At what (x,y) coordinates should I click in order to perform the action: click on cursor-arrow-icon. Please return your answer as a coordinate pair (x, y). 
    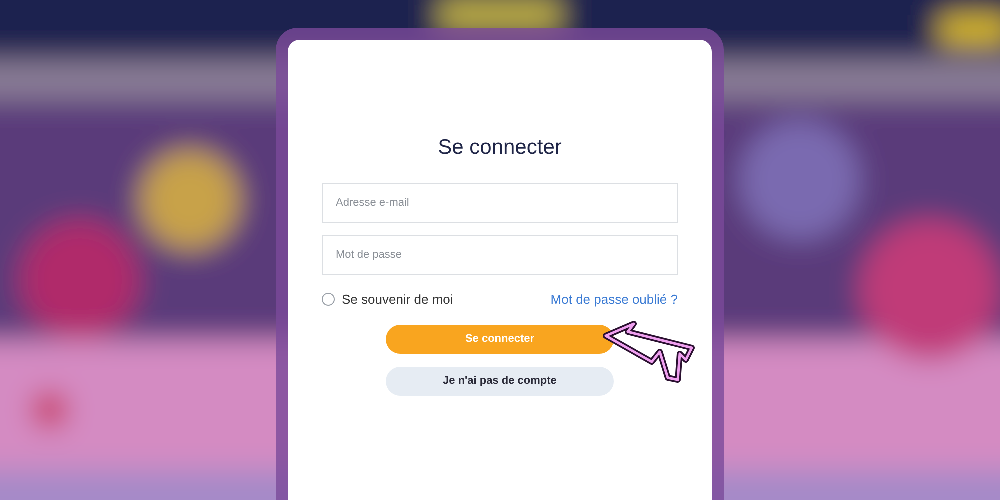
    Looking at the image, I should click on (649, 352).